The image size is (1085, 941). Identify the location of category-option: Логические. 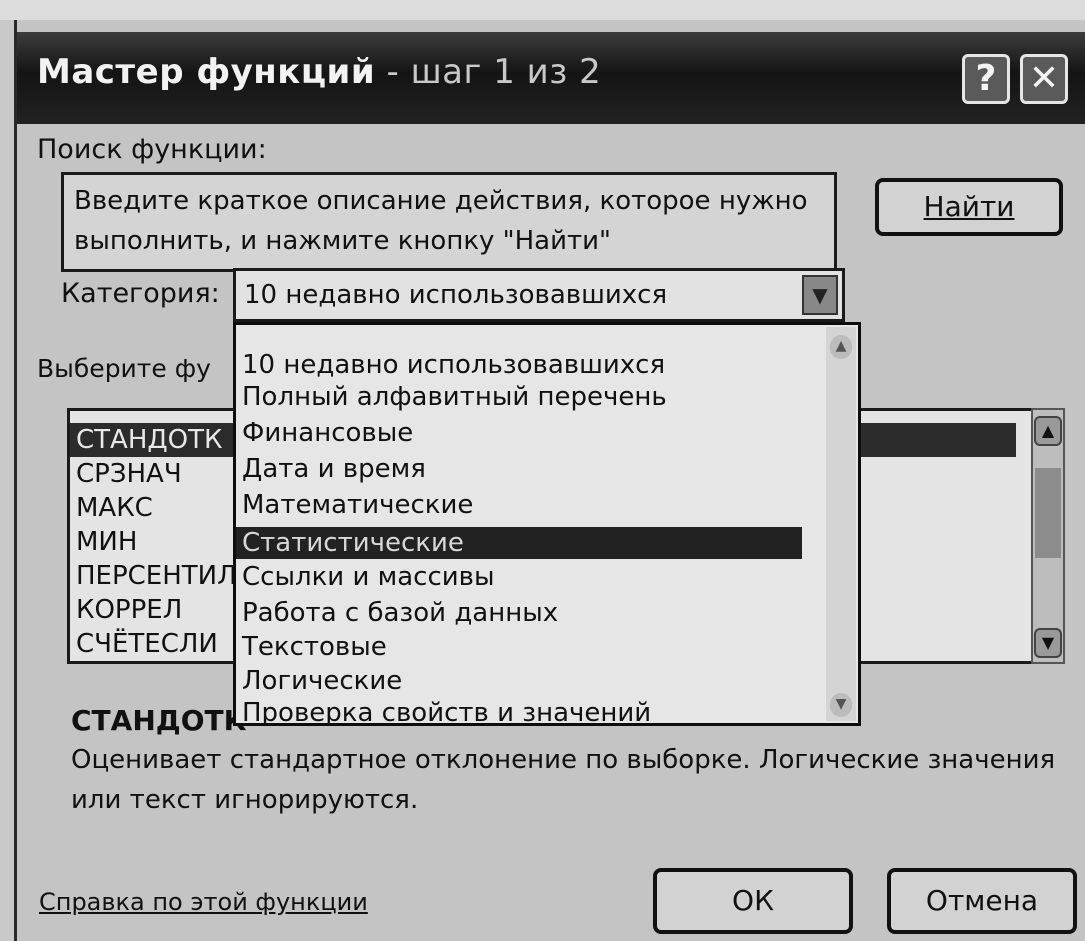
(322, 681).